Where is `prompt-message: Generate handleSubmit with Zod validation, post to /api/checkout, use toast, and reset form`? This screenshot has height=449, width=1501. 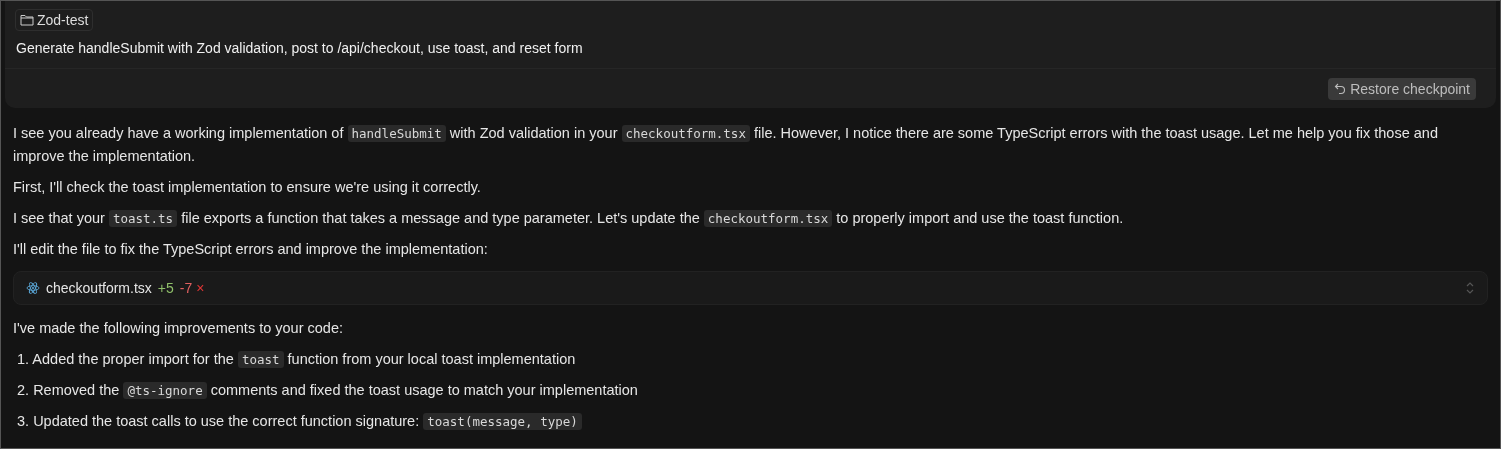 prompt-message: Generate handleSubmit with Zod validation, post to /api/checkout, use toast, and reset form is located at coordinates (300, 48).